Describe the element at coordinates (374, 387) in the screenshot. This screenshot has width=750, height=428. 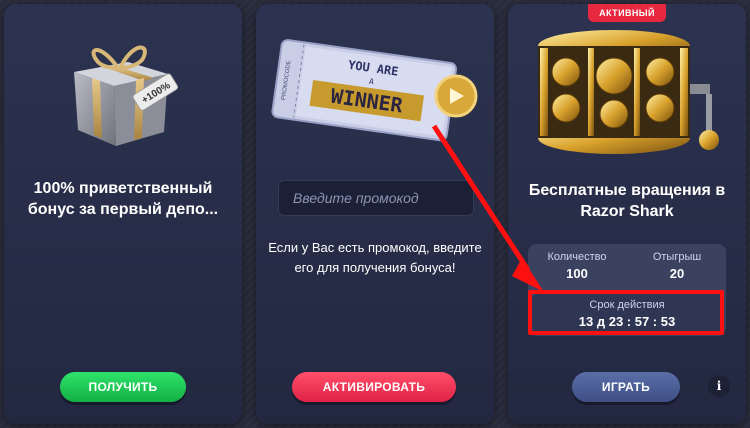
I see `activate-button: АКТИВИРОВАТЬ` at that location.